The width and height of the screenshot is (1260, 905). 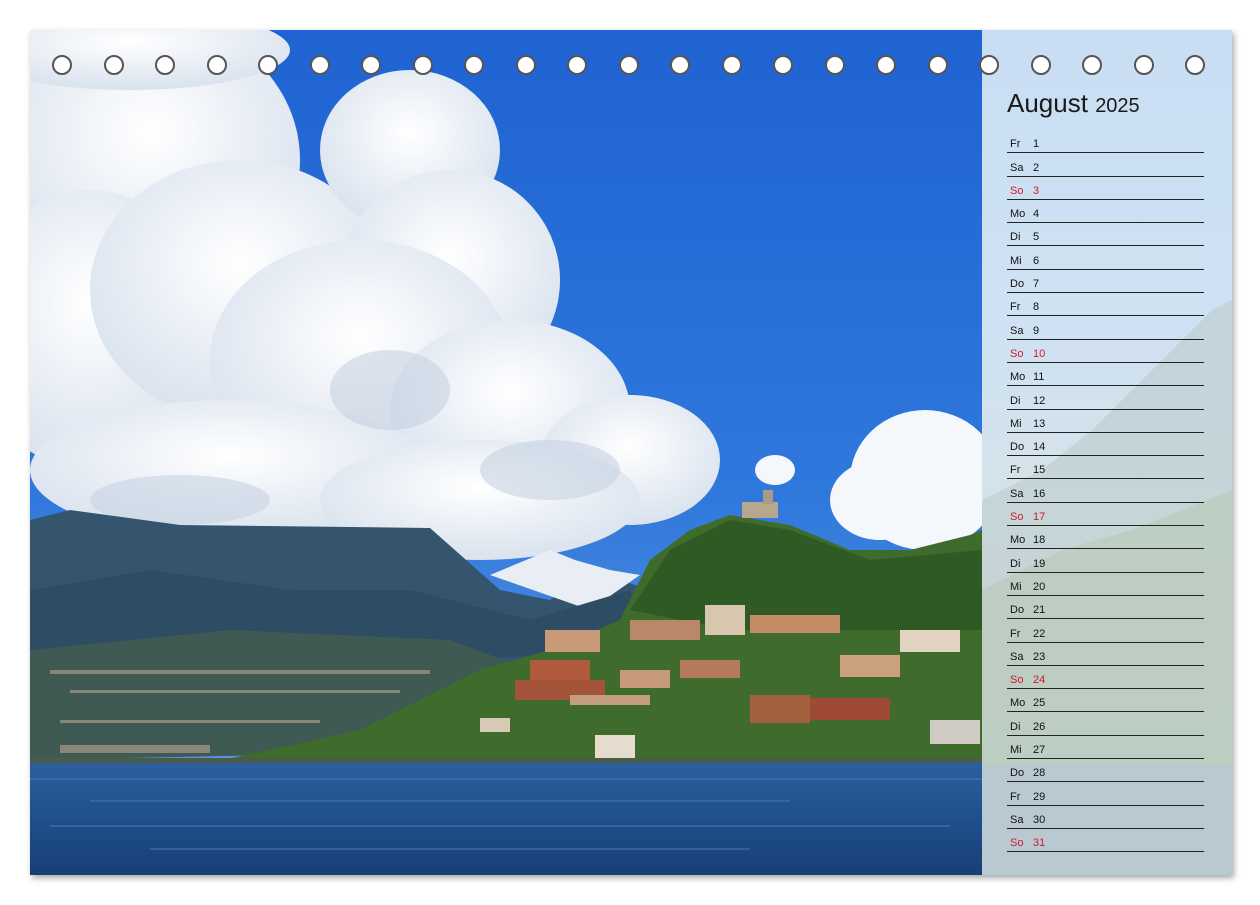 I want to click on day-number: 14, so click(x=1039, y=447).